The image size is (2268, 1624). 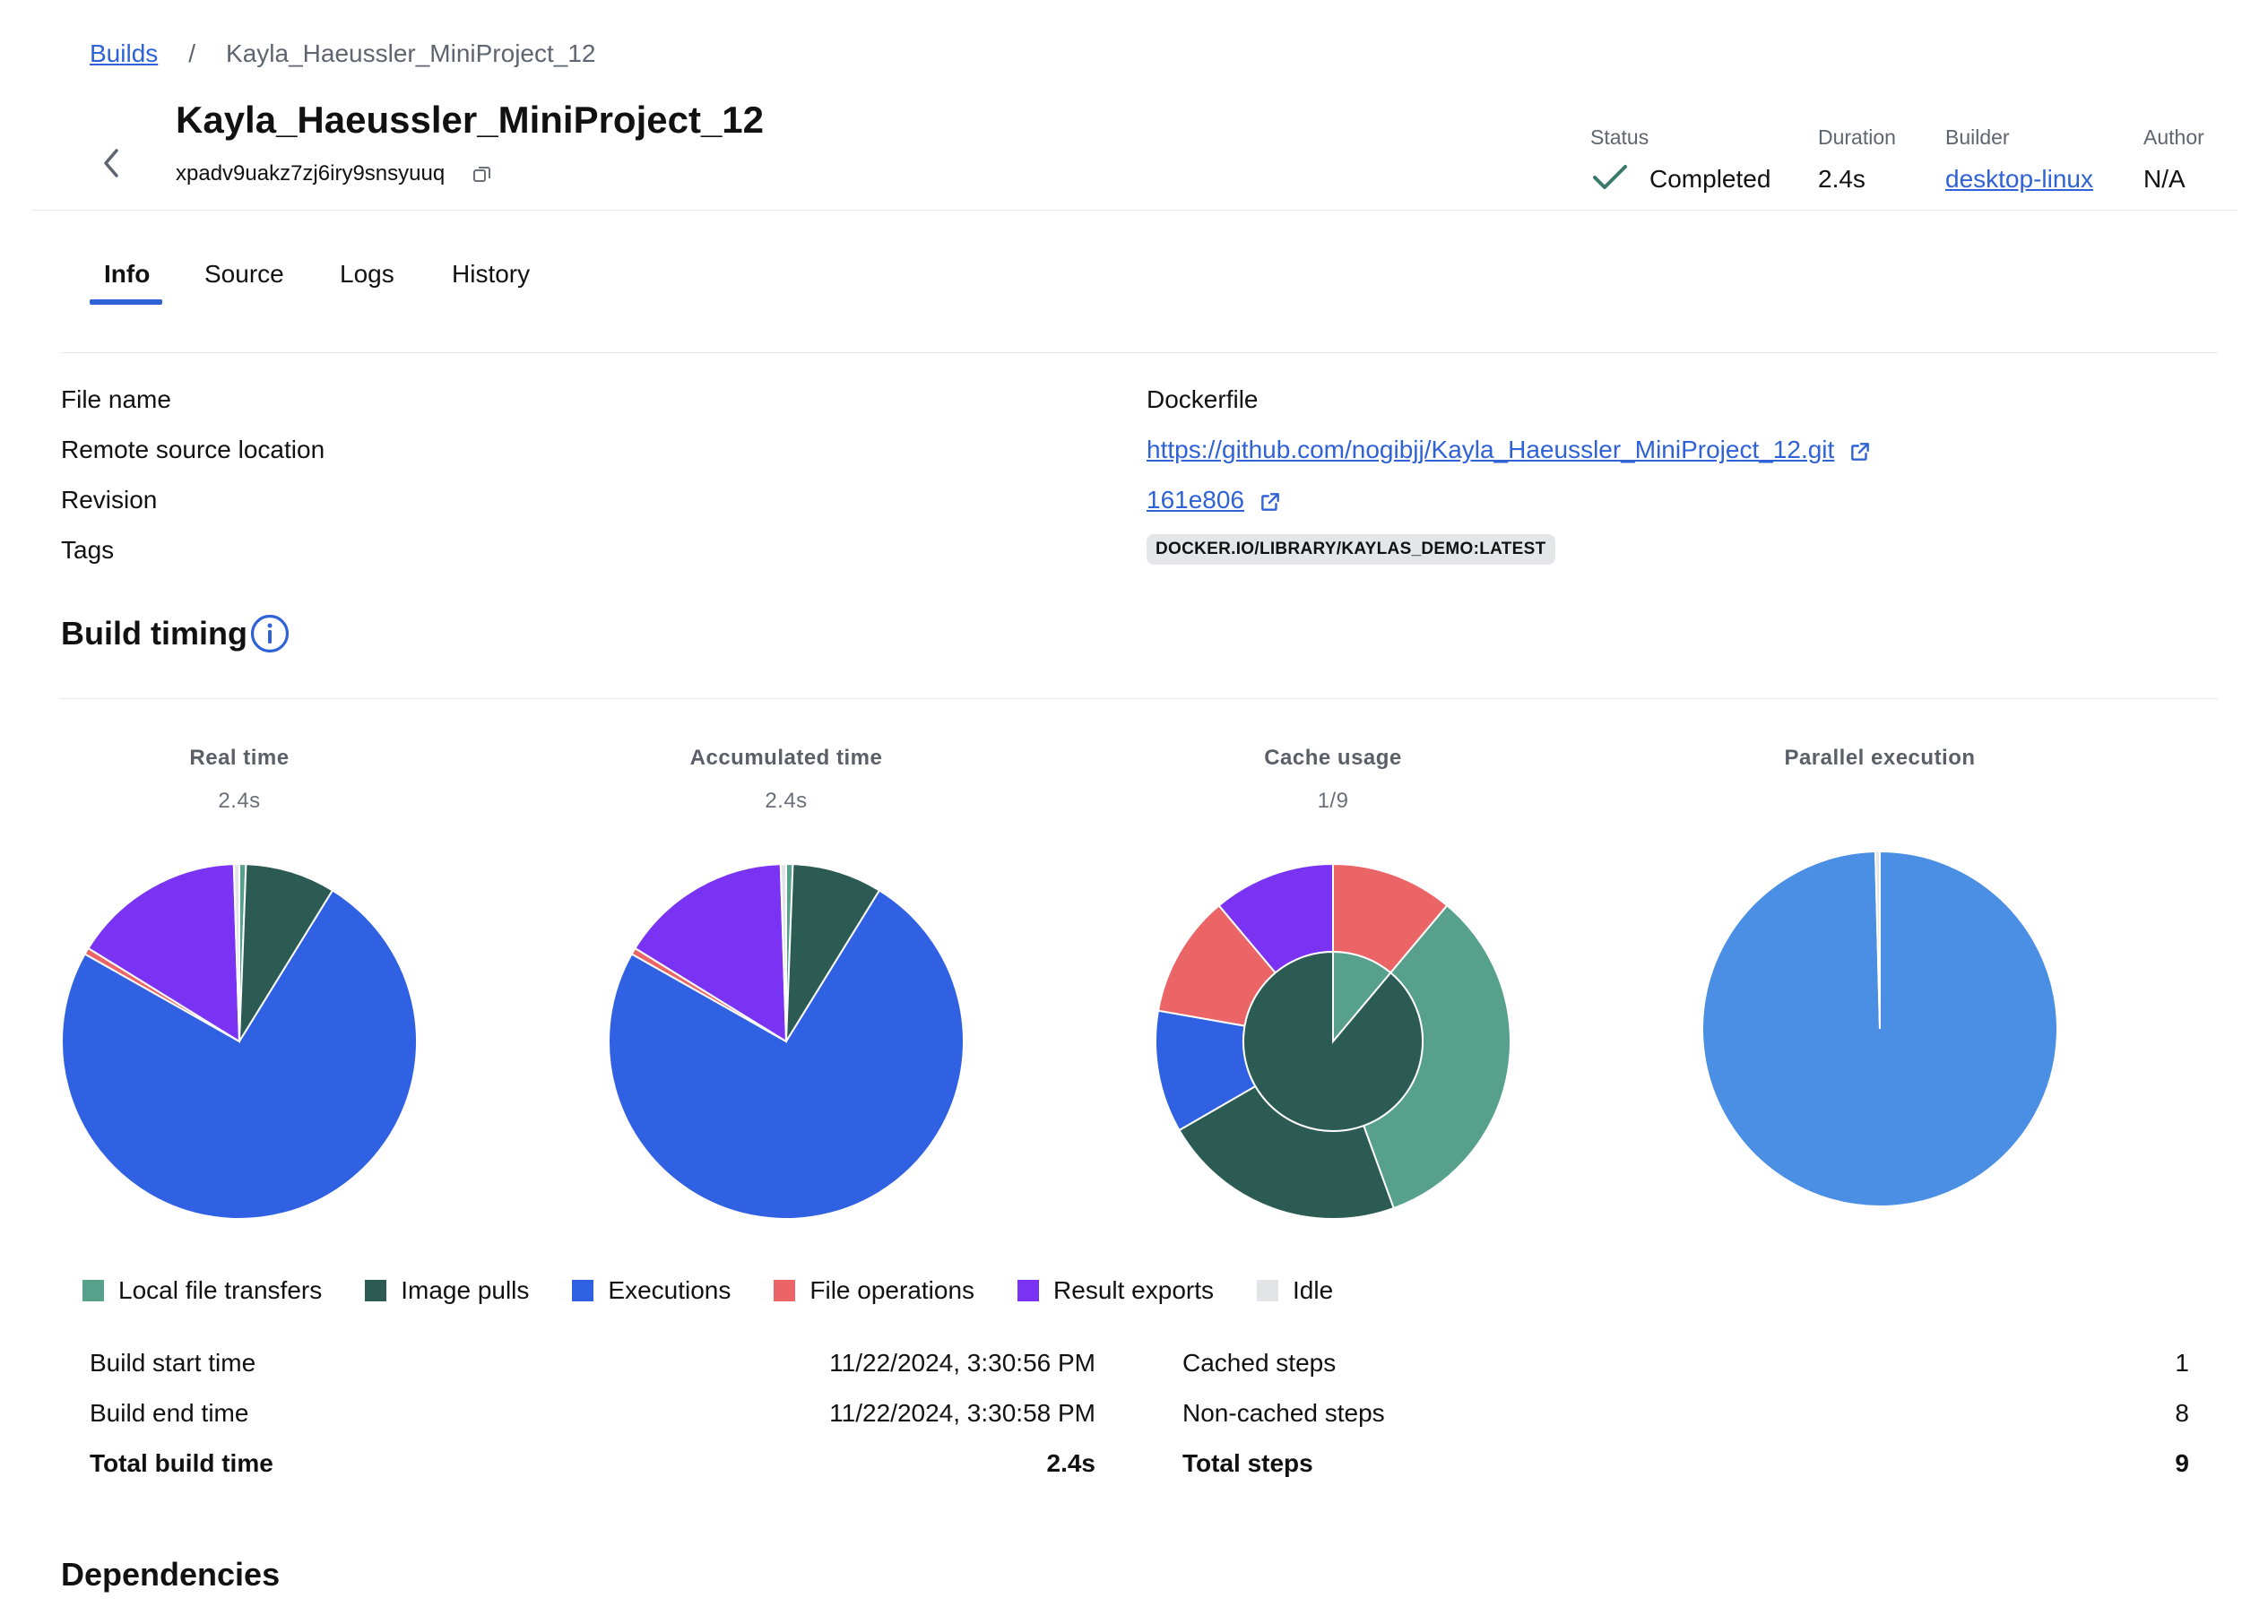 What do you see at coordinates (220, 1290) in the screenshot?
I see `legend-label: Local file transfers` at bounding box center [220, 1290].